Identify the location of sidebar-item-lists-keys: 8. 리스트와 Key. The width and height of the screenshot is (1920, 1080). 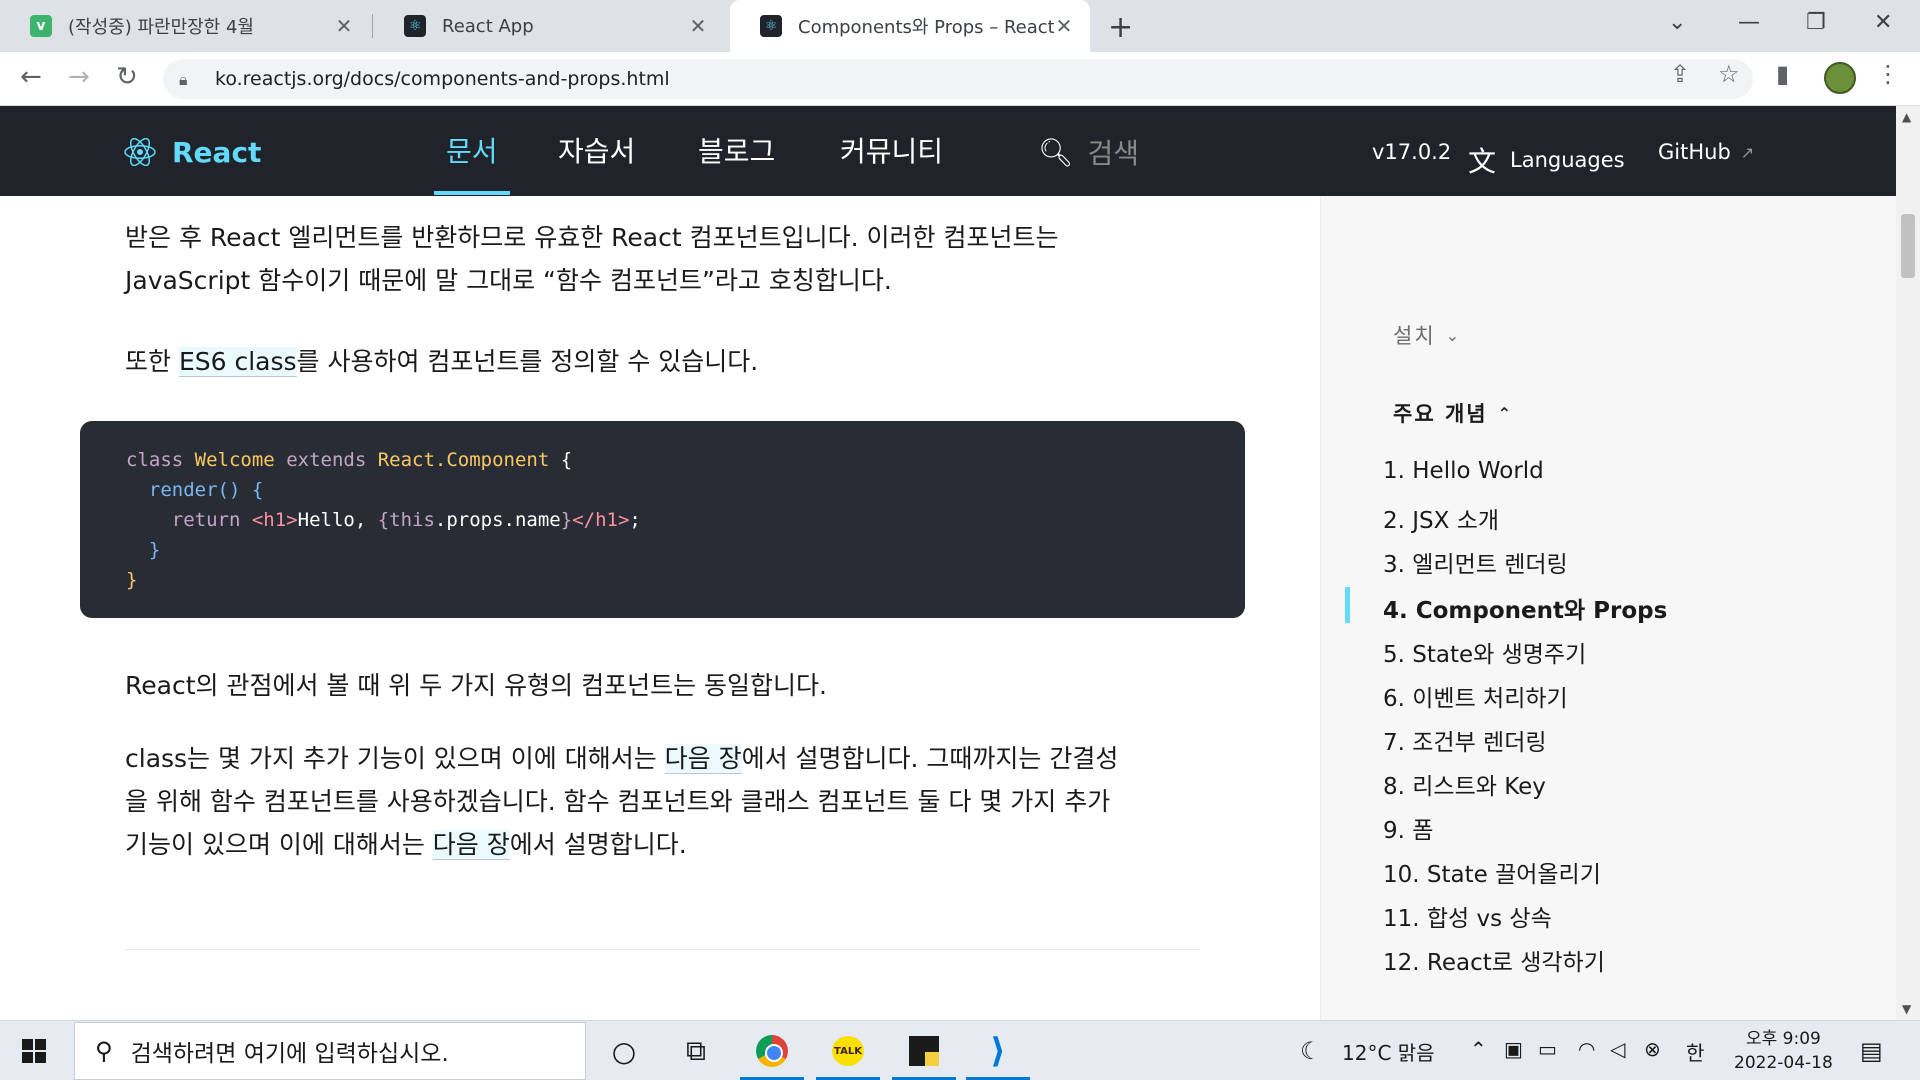
(1464, 784).